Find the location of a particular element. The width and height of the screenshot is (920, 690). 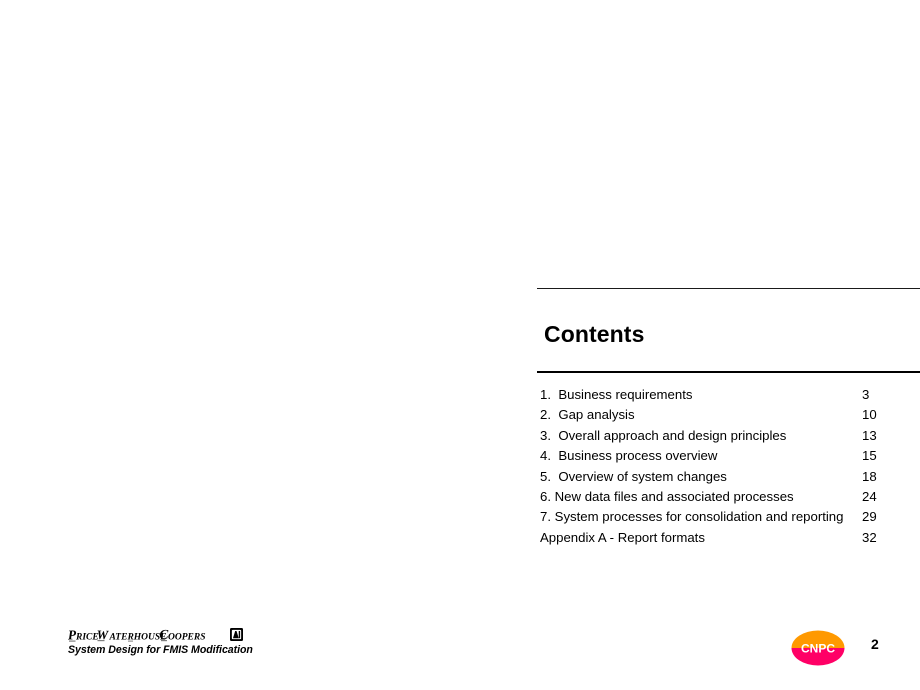

svg-text: W is located at coordinates (102, 634).